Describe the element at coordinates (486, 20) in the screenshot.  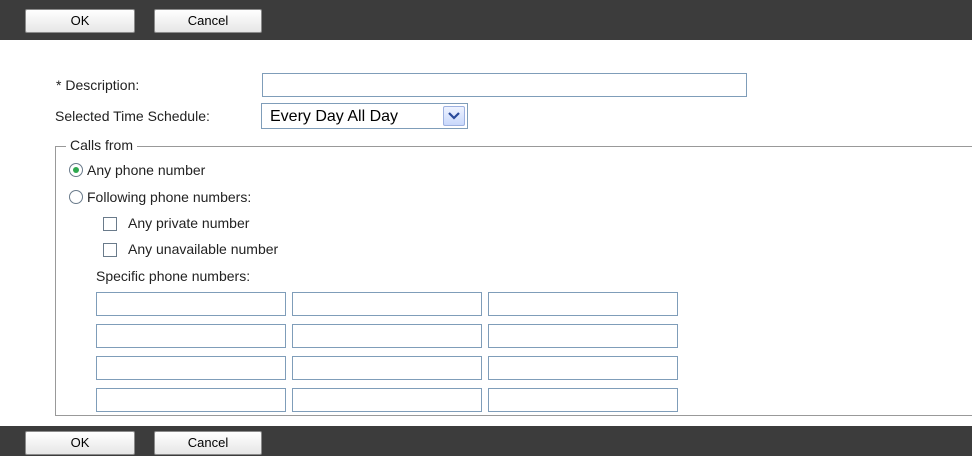
I see `top-toolbar: OK Cancel` at that location.